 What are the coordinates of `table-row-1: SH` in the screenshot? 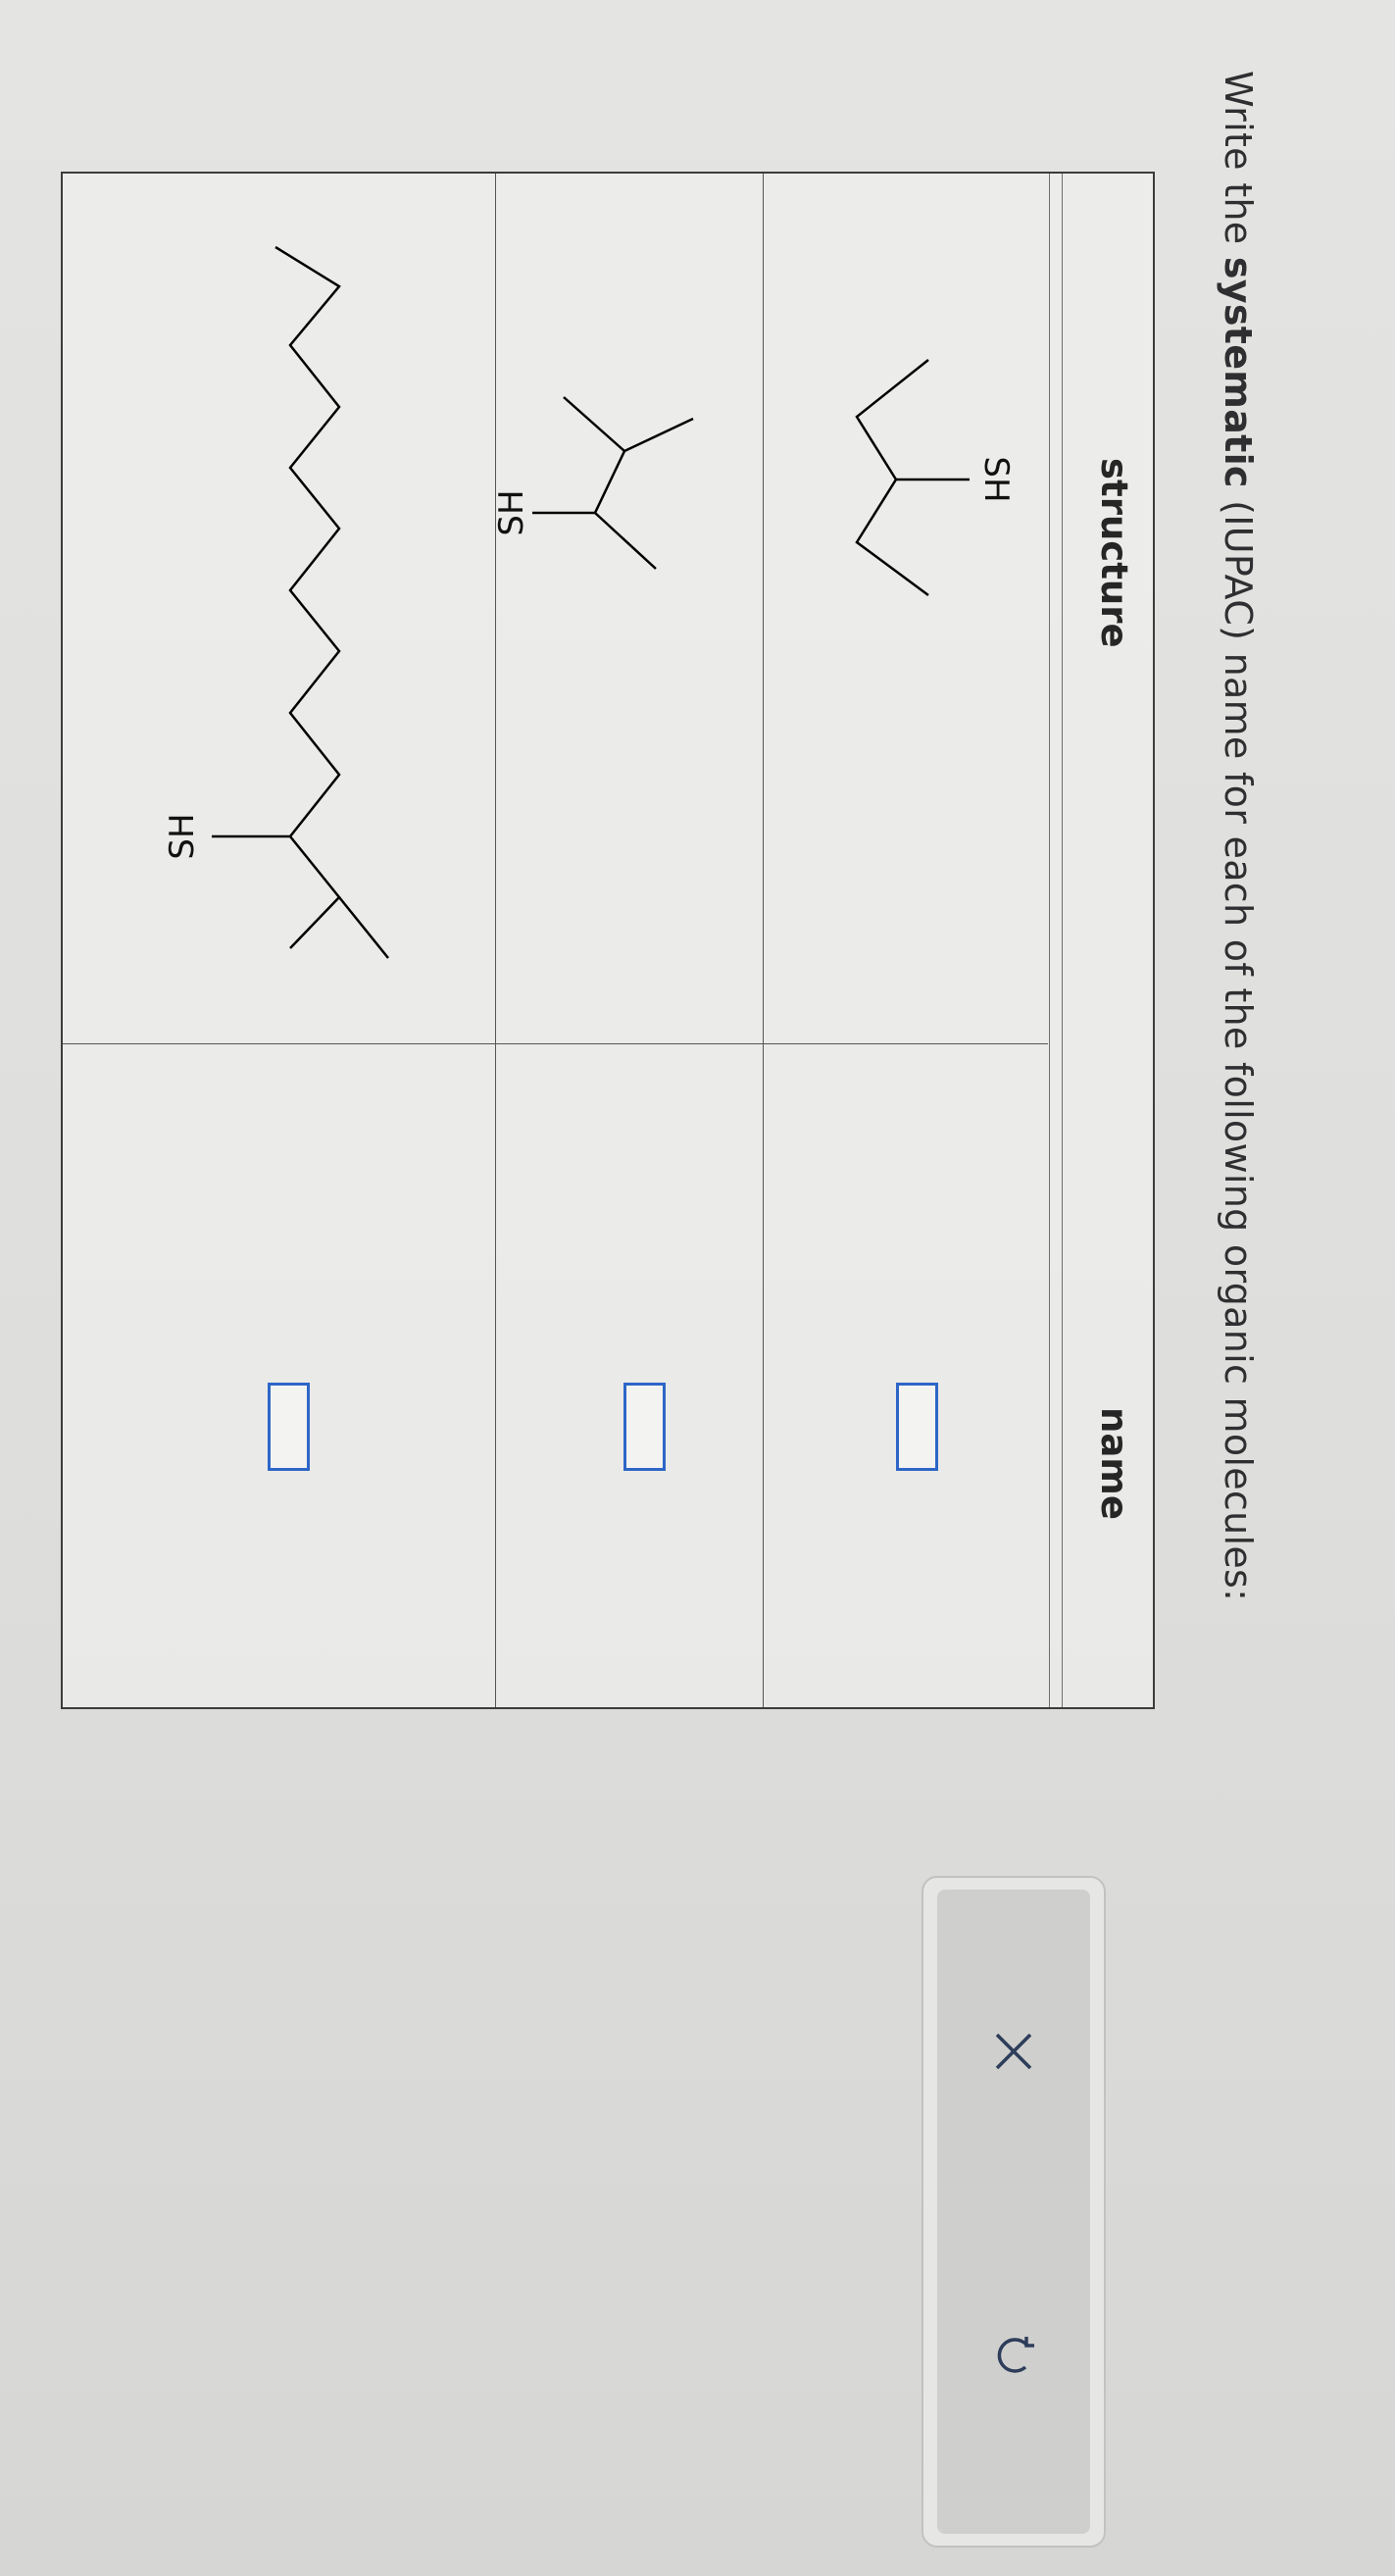 It's located at (906, 940).